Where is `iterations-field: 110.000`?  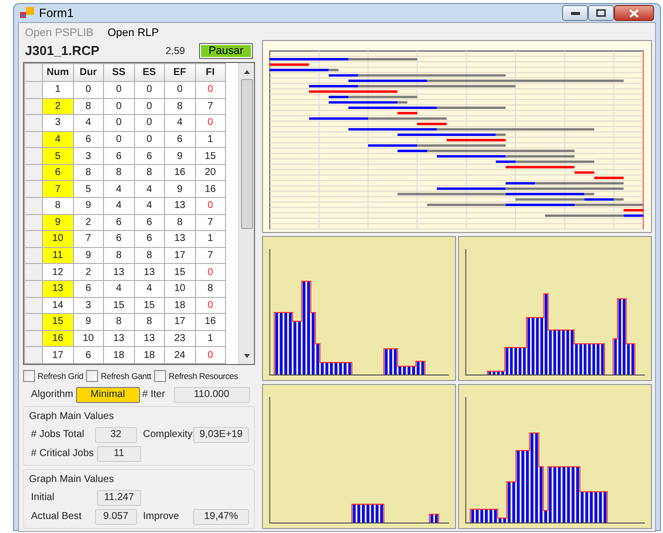 iterations-field: 110.000 is located at coordinates (212, 394).